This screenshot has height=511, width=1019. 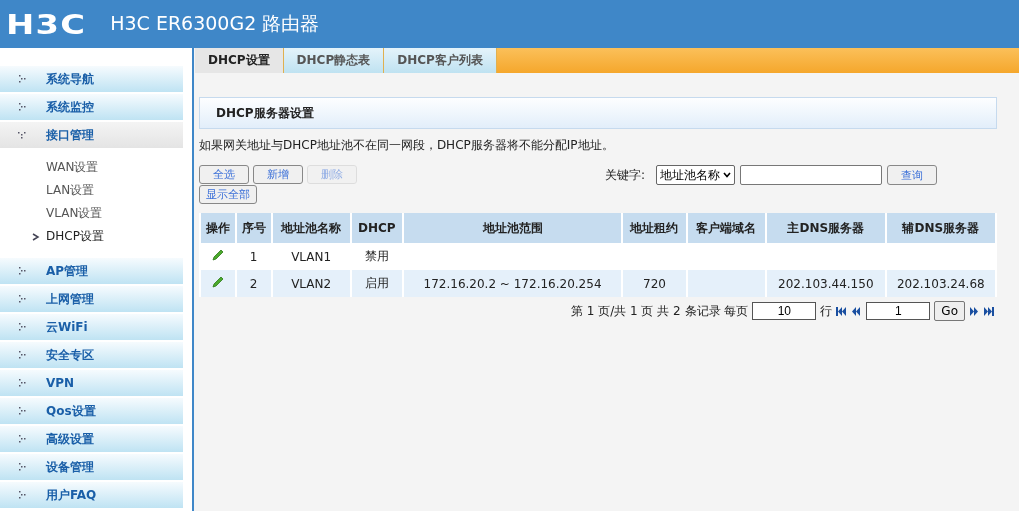 What do you see at coordinates (91, 213) in the screenshot?
I see `sidebar-subitem: VLAN设置` at bounding box center [91, 213].